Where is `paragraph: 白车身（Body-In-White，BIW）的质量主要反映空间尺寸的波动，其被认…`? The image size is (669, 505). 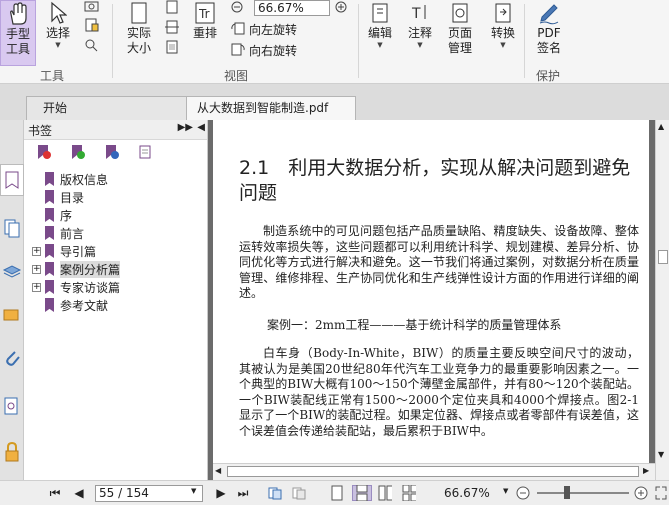 paragraph: 白车身（Body-In-White，BIW）的质量主要反映空间尺寸的波动，其被认… is located at coordinates (439, 392).